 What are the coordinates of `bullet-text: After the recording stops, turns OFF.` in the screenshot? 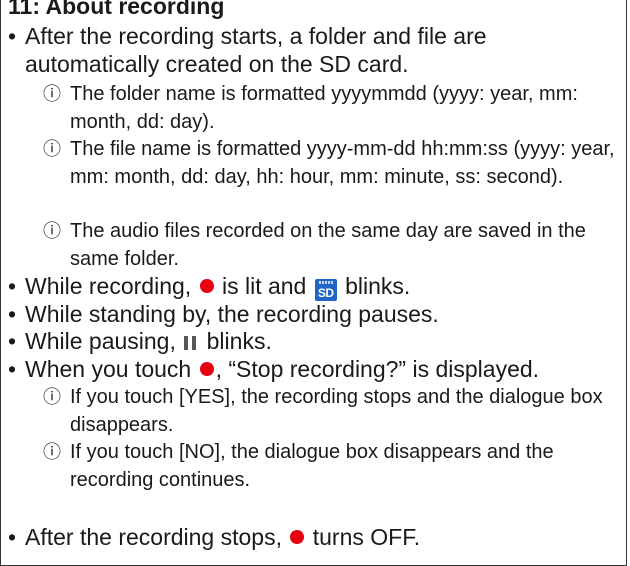 It's located at (314, 538).